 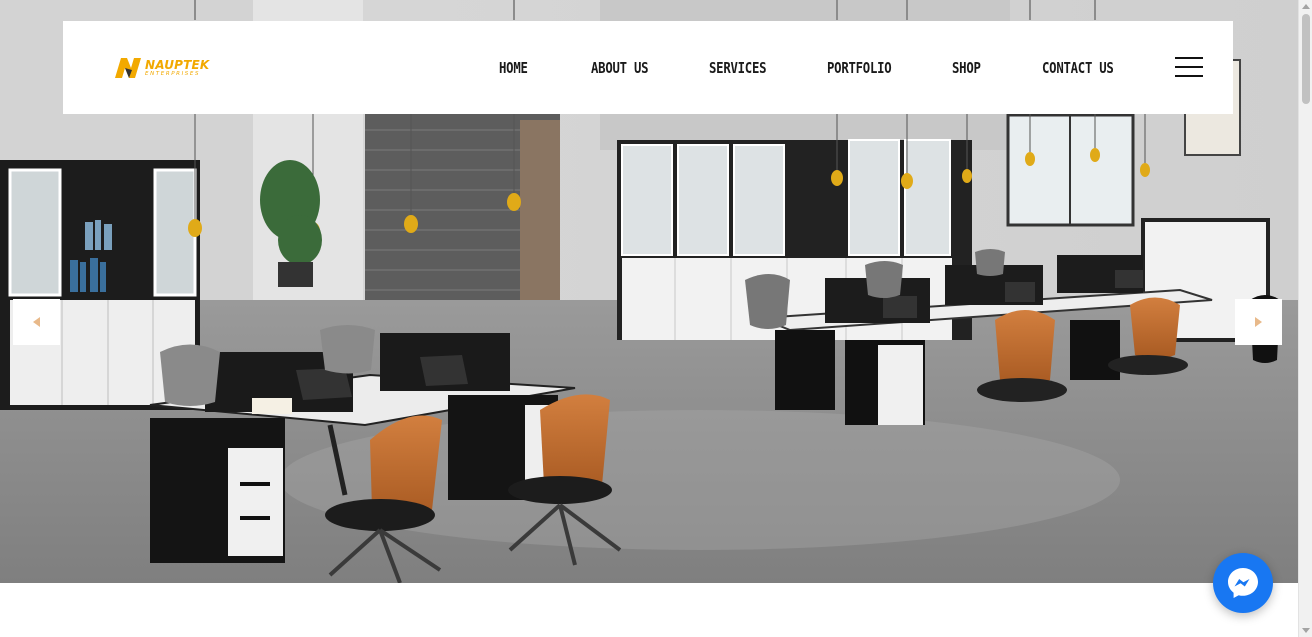 I want to click on nav-item-shop: SHOP, so click(x=966, y=68).